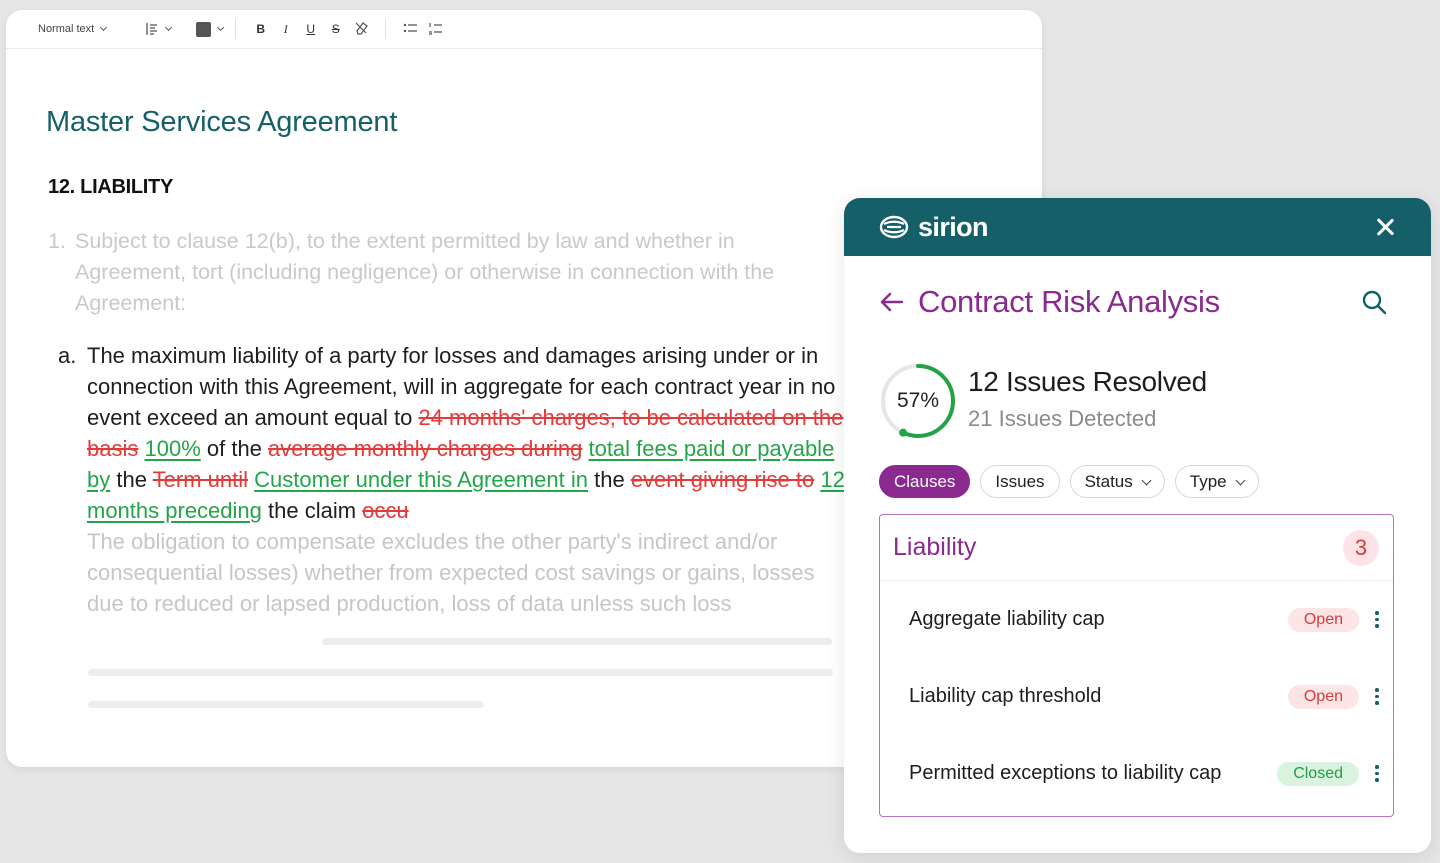  What do you see at coordinates (1065, 773) in the screenshot?
I see `clause-item-label: Permitted exceptions to liability cap` at bounding box center [1065, 773].